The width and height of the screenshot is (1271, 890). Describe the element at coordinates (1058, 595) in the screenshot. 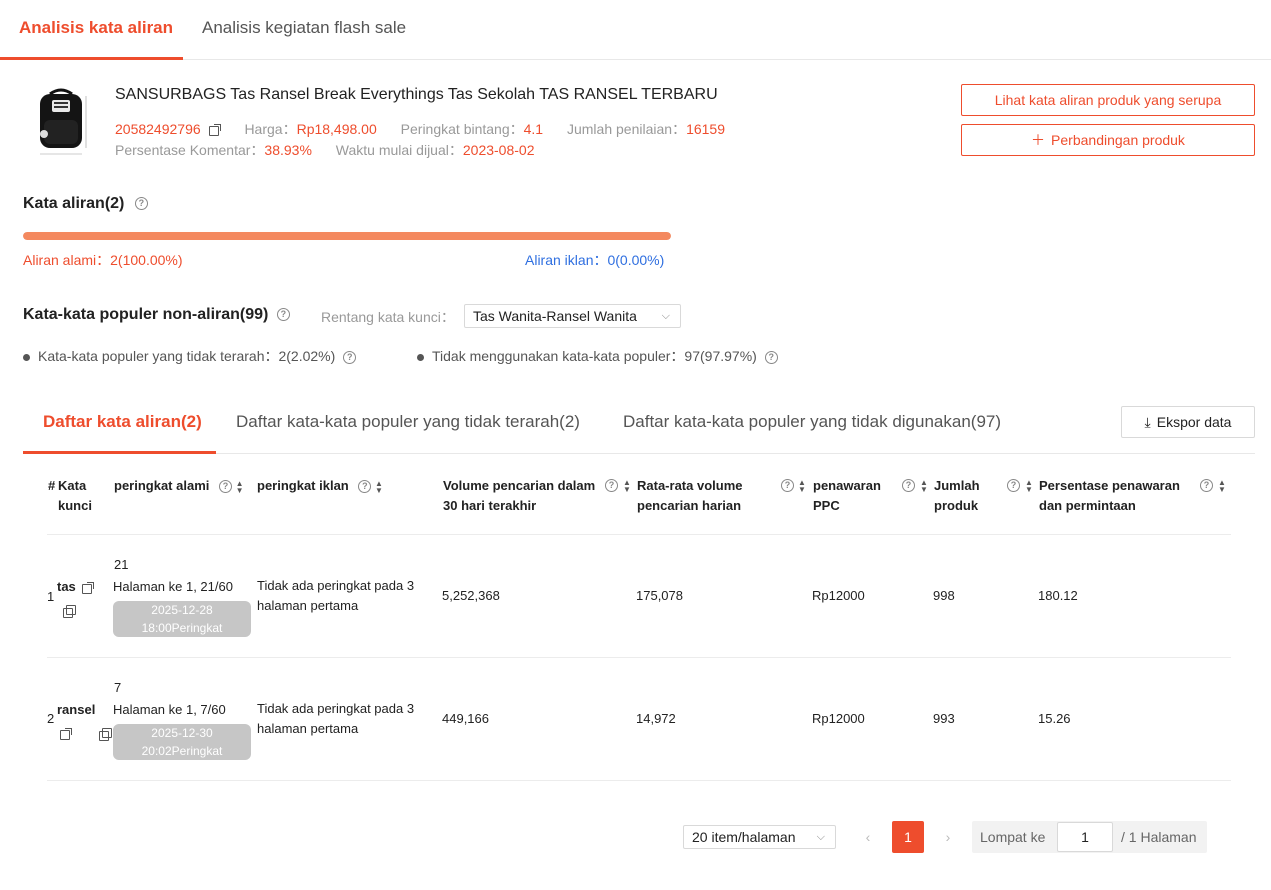

I see `supply-demand-value: 180.12` at that location.